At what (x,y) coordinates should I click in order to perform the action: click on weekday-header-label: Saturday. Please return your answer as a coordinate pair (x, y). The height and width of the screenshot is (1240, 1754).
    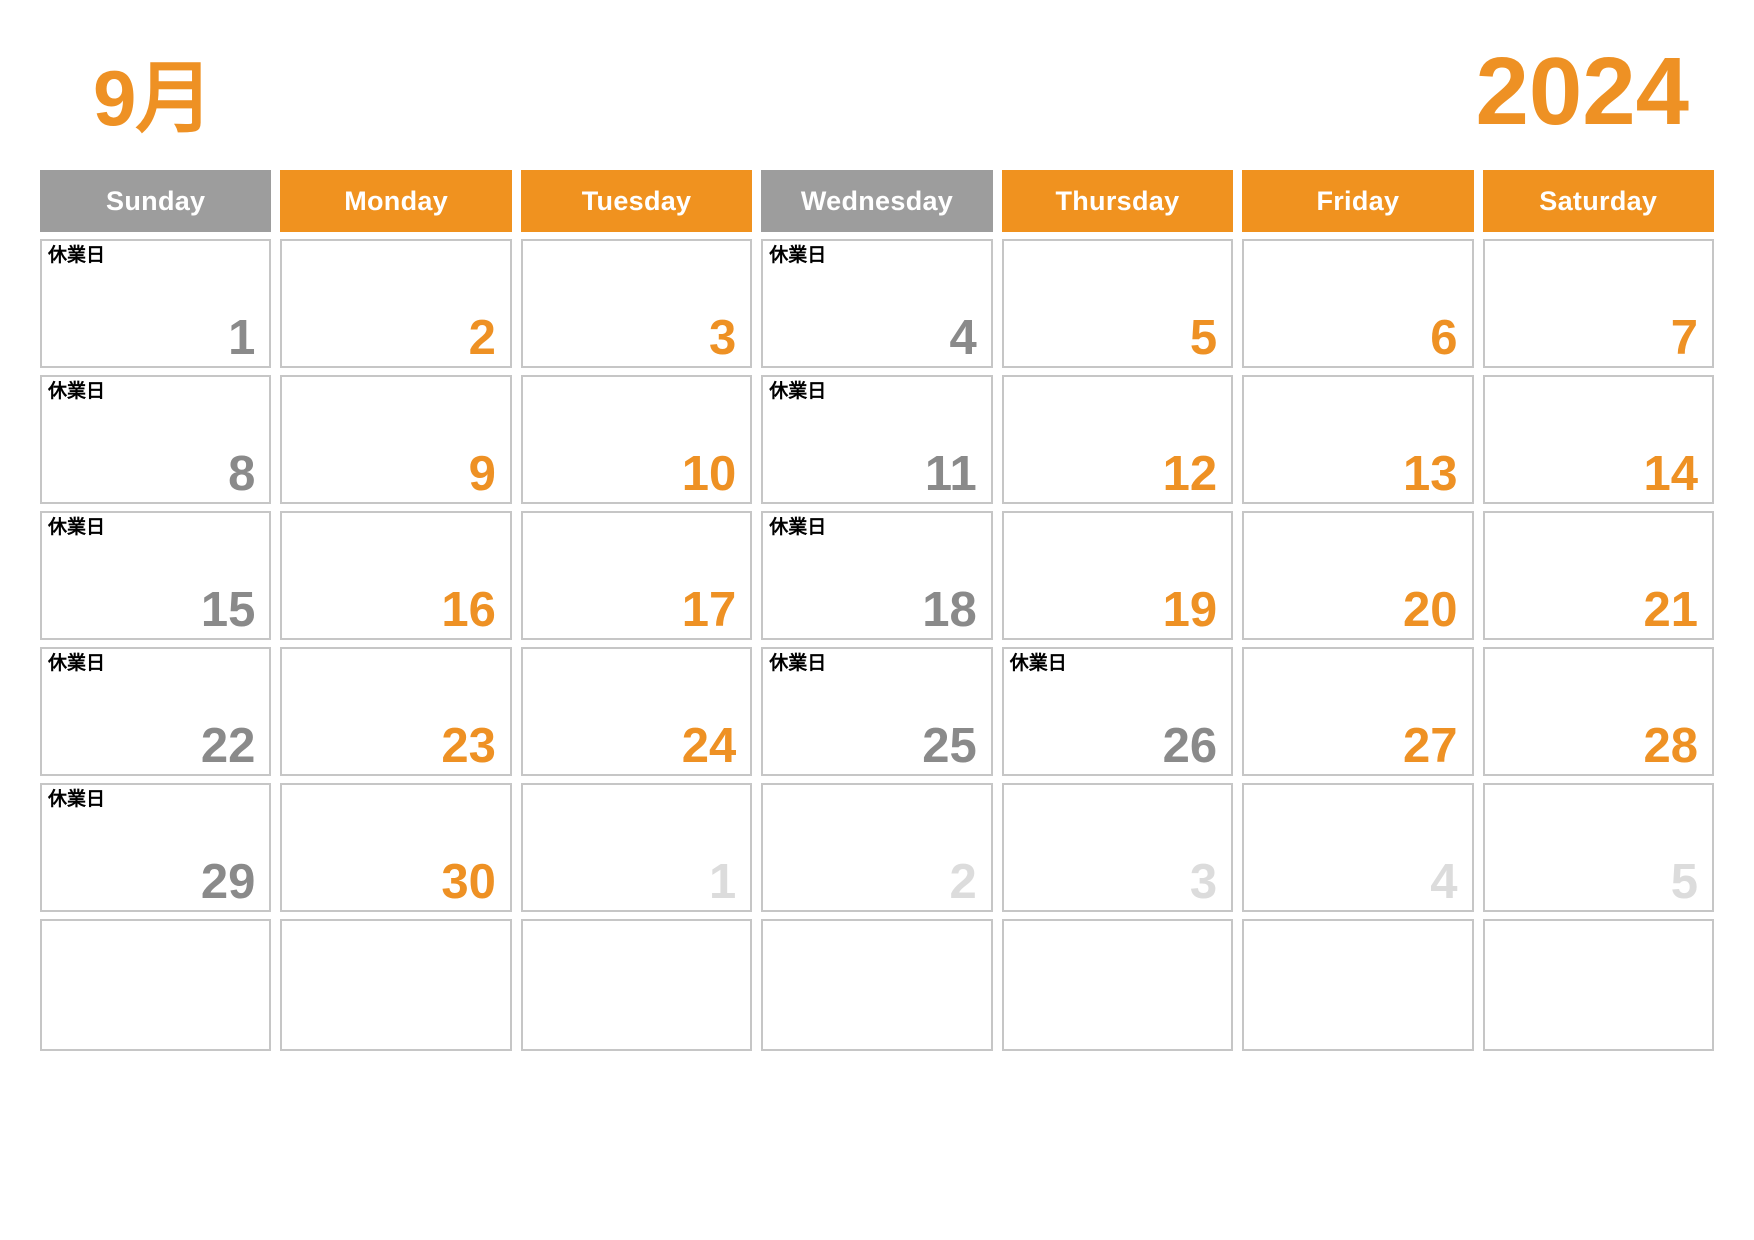
    Looking at the image, I should click on (1598, 200).